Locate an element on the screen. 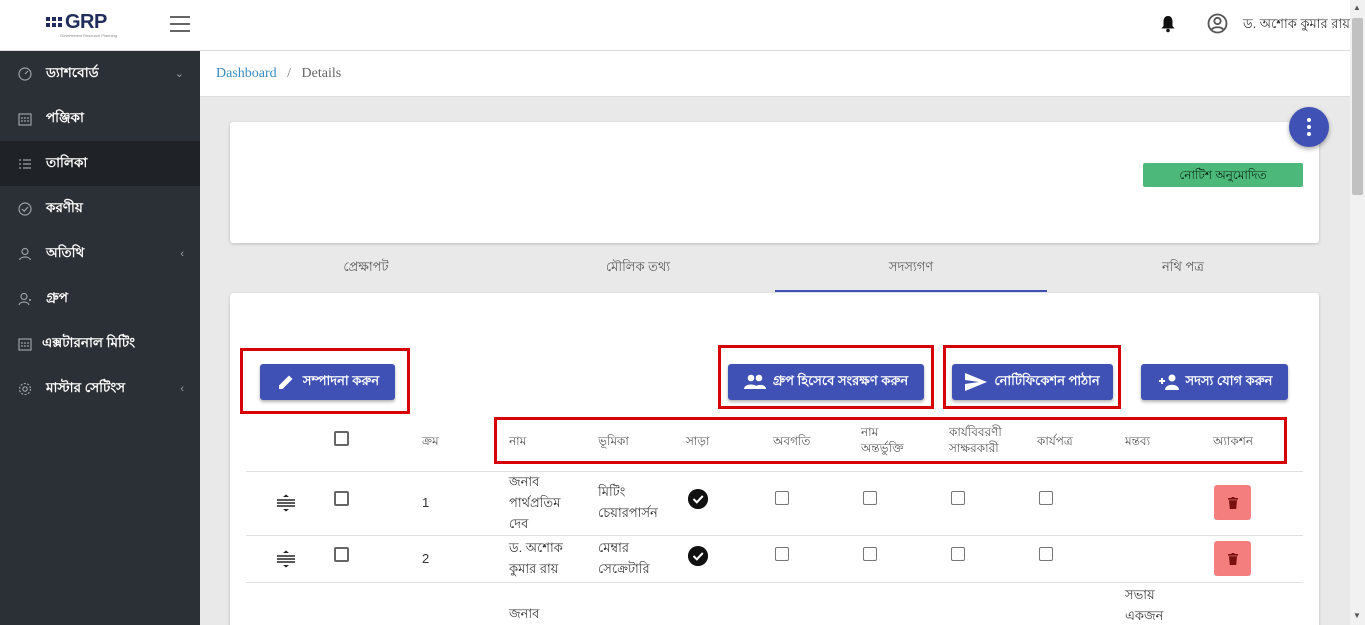 The image size is (1365, 625). gear-icon is located at coordinates (25, 389).